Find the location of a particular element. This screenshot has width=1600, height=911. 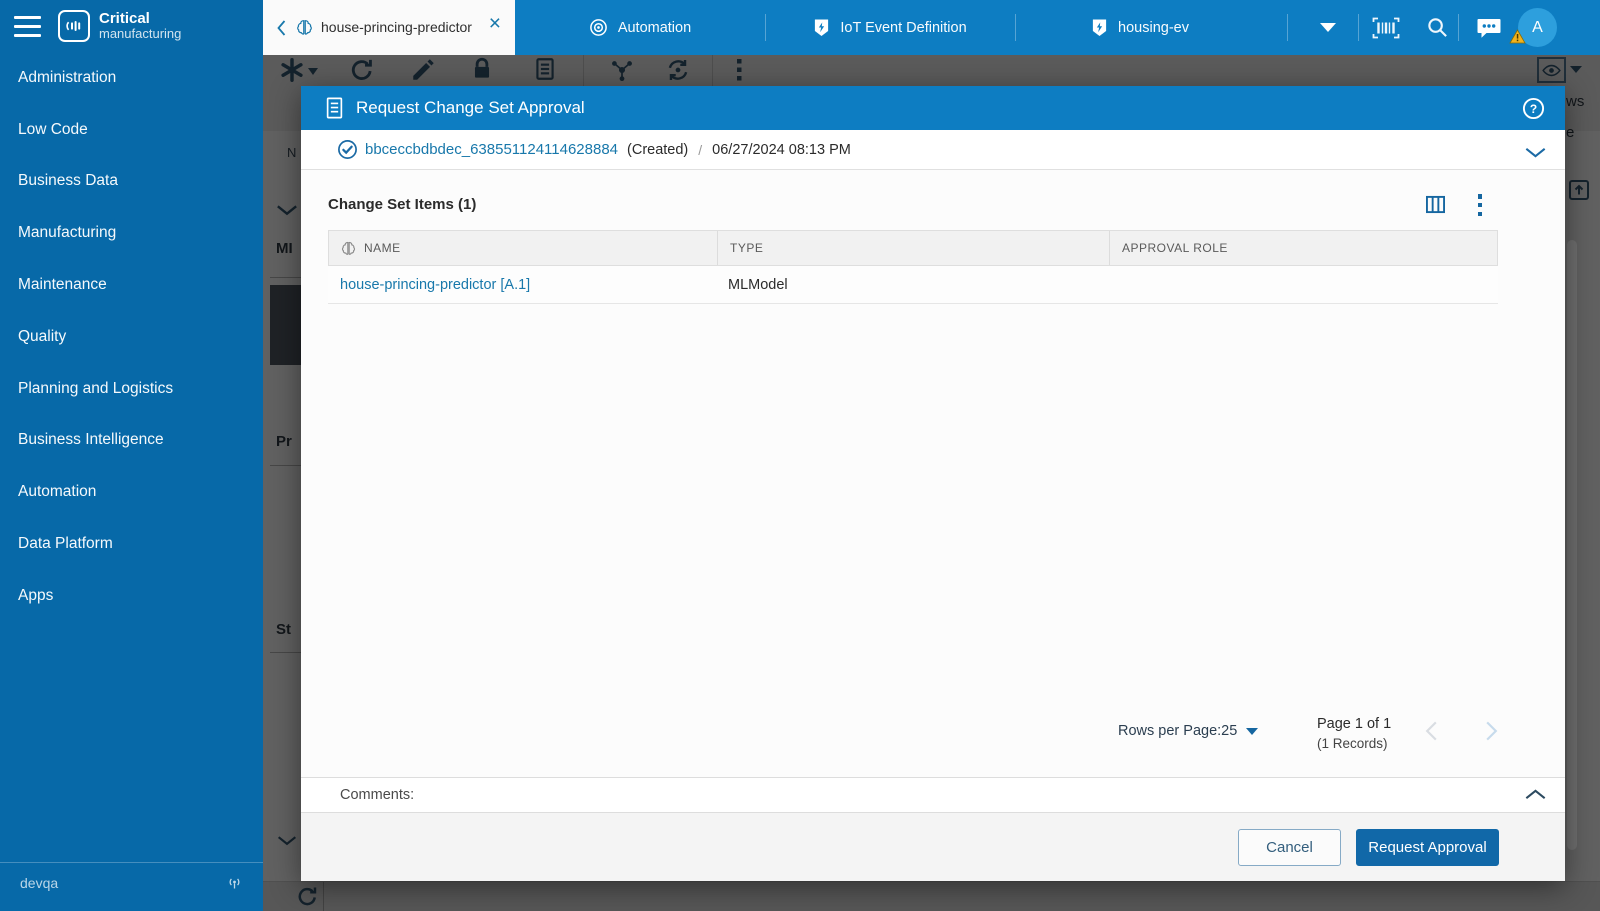

rows-per-page-label: Rows per Page: is located at coordinates (1170, 731).